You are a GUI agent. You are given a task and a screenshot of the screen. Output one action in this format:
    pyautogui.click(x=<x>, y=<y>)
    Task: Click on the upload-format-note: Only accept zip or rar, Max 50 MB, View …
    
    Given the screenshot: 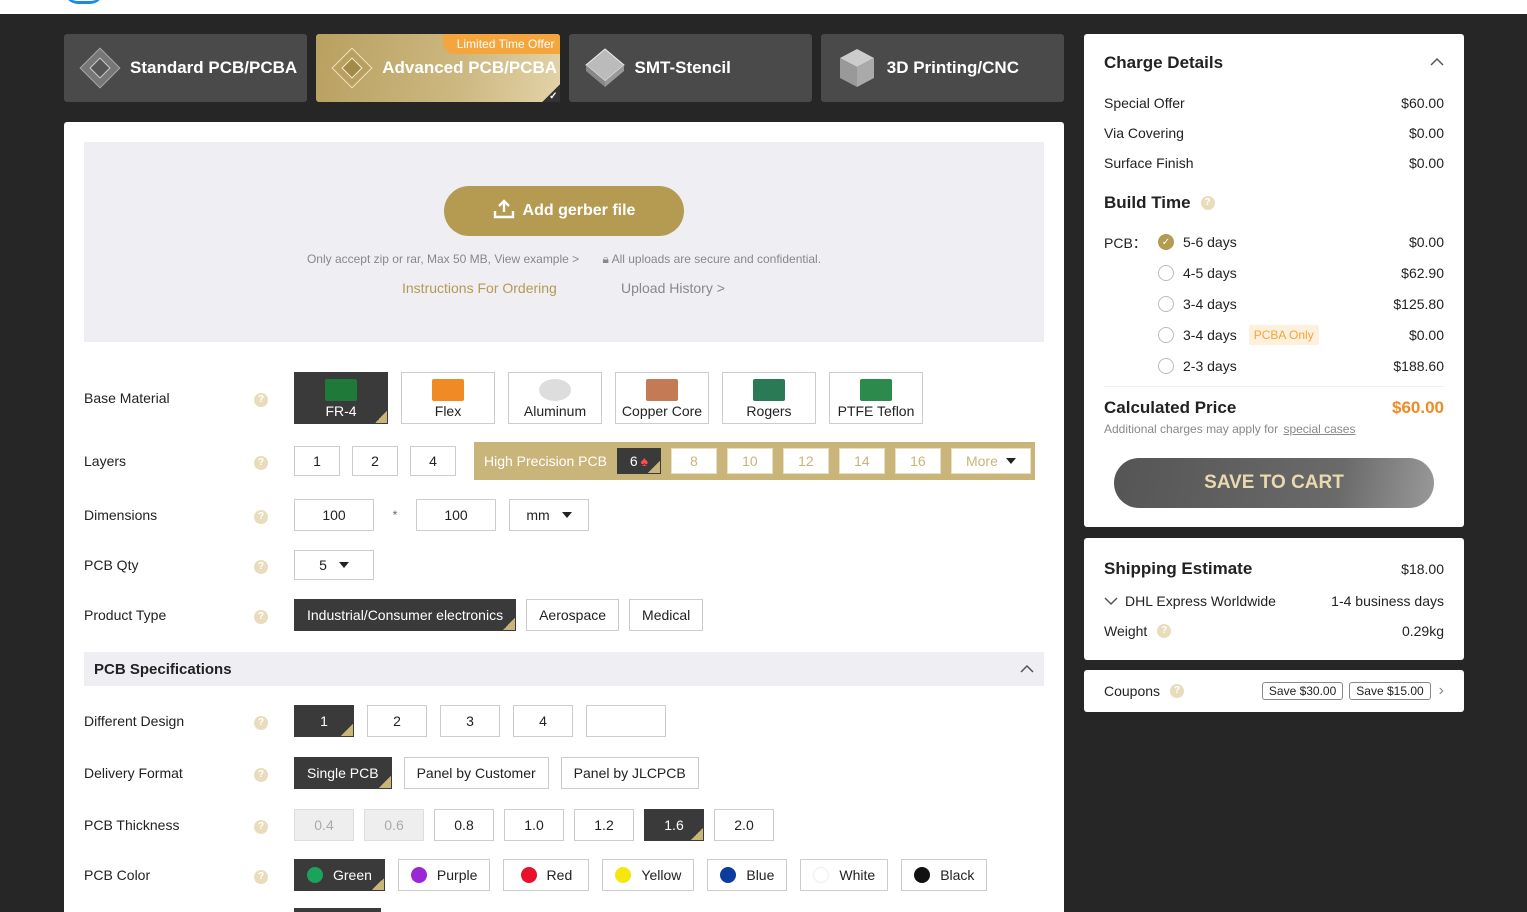 What is the action you would take?
    pyautogui.click(x=443, y=259)
    